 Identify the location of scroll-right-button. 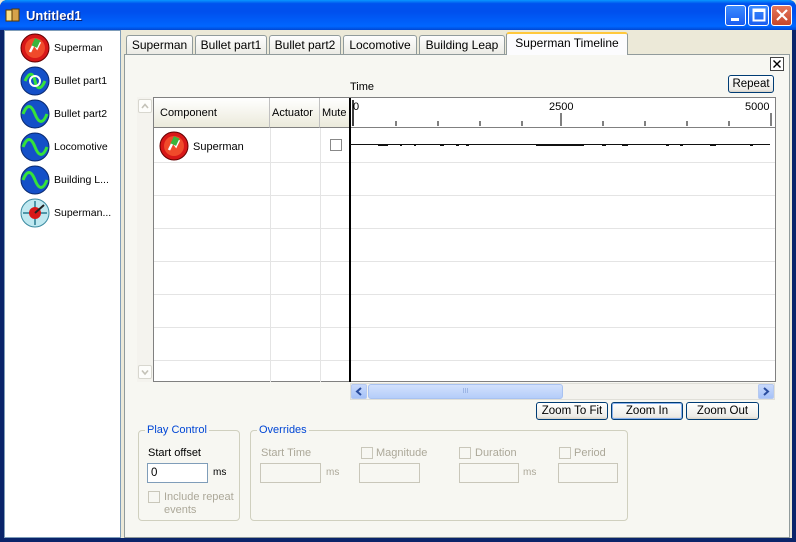
(766, 391).